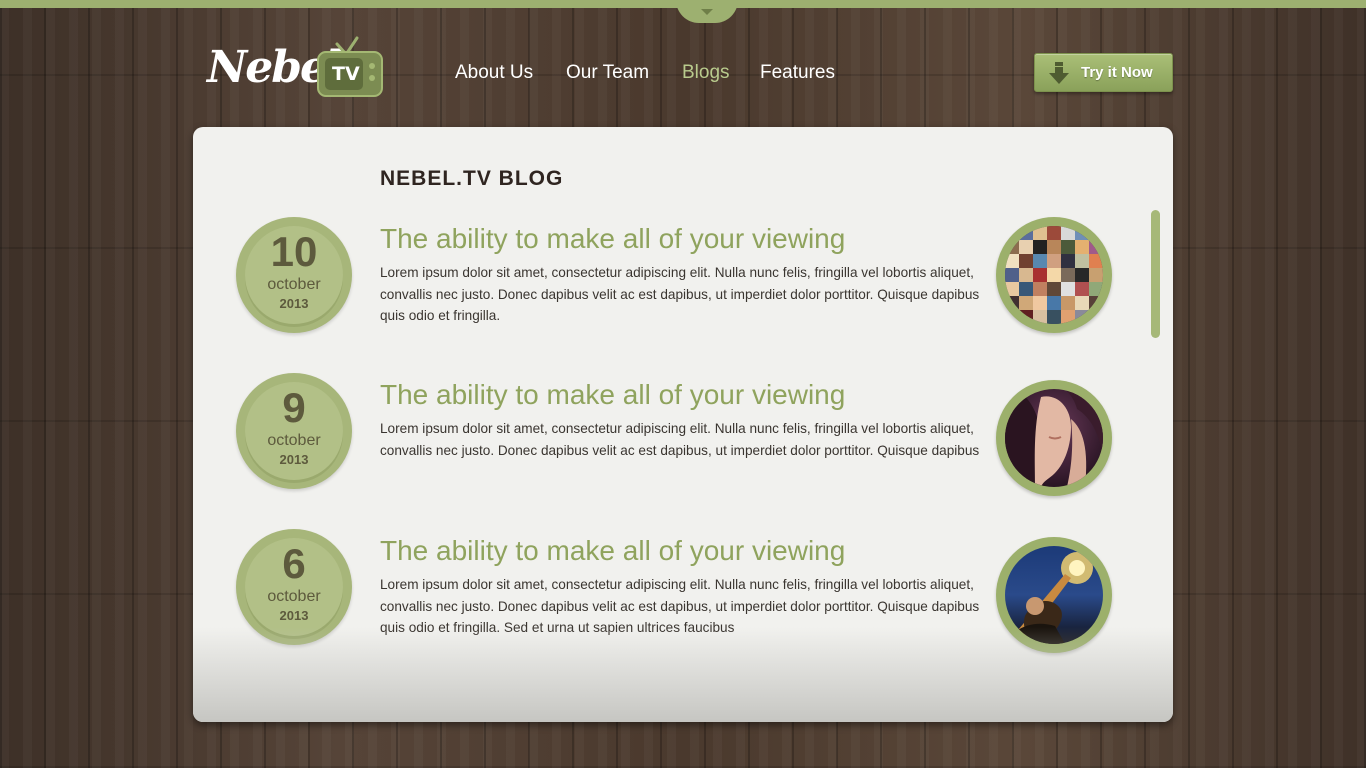 The height and width of the screenshot is (768, 1366). I want to click on chevron-down-icon, so click(707, 12).